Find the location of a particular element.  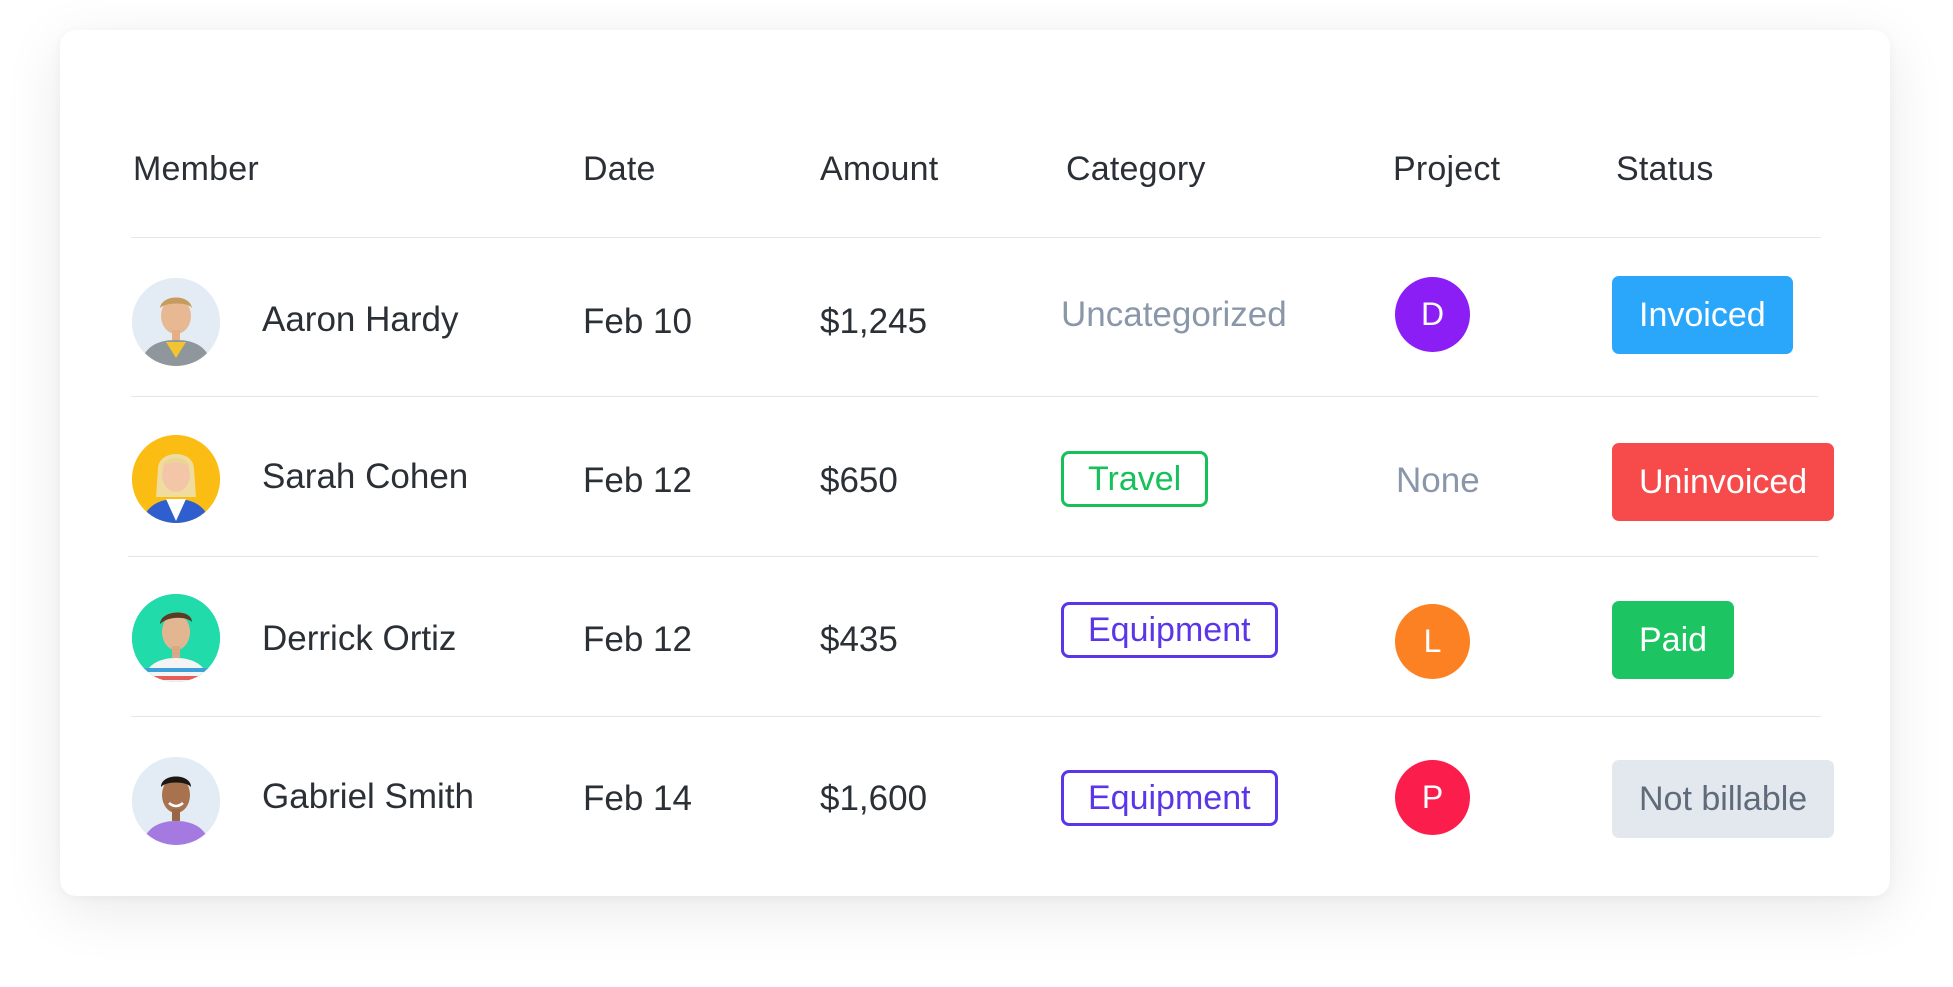

expense-amount: $1,245 is located at coordinates (874, 321).